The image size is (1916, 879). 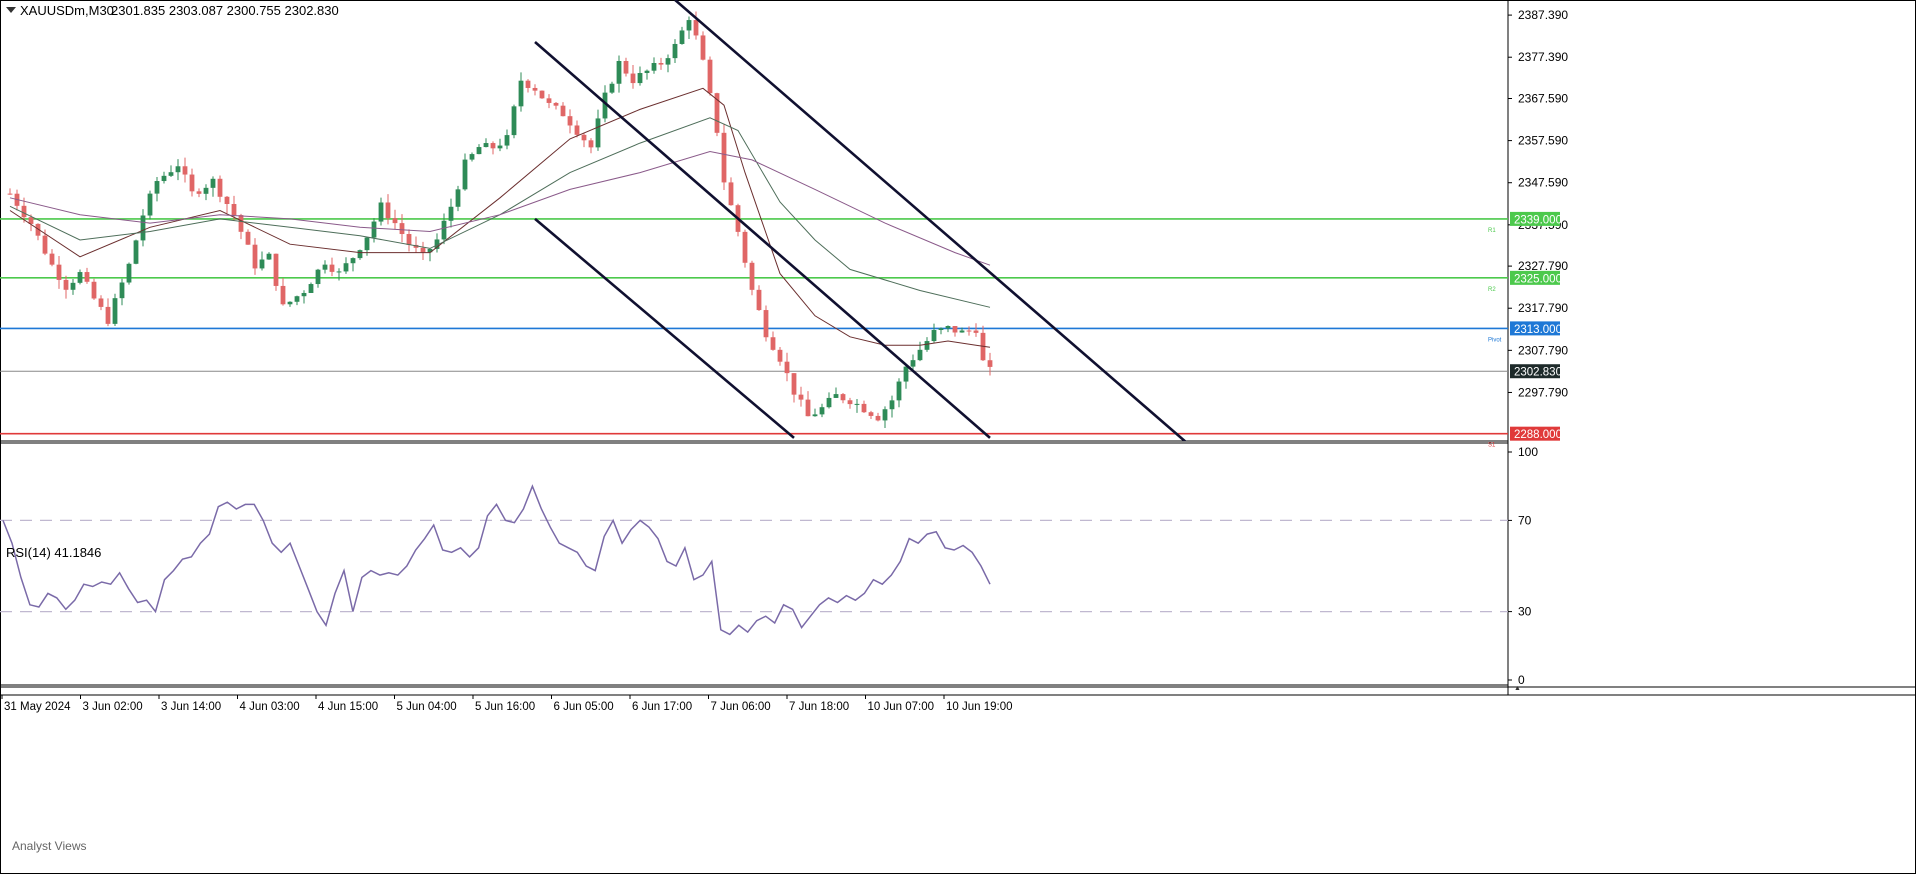 I want to click on dropdown-triangle-icon, so click(x=11, y=10).